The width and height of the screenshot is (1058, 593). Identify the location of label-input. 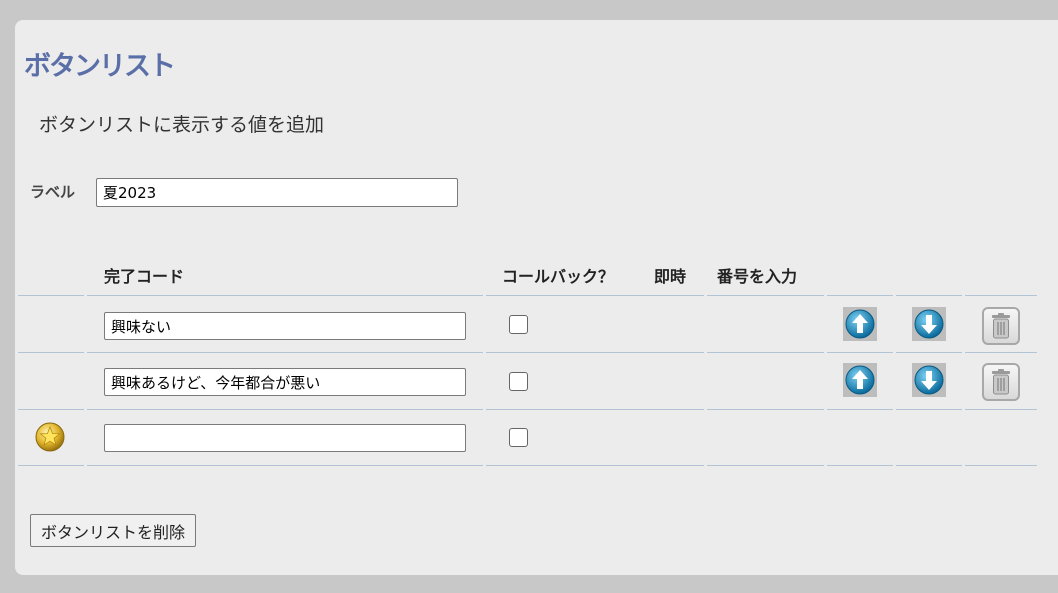
(277, 192).